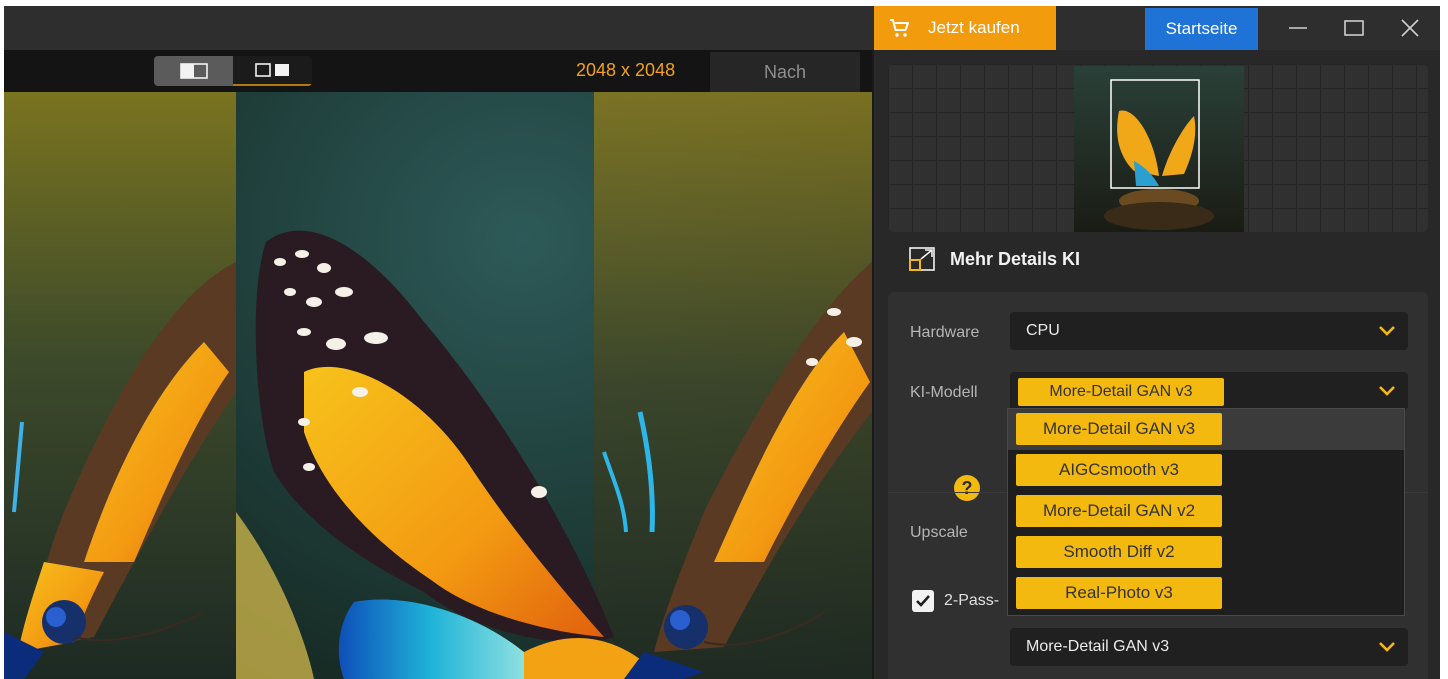  Describe the element at coordinates (1201, 29) in the screenshot. I see `home-button: Startseite` at that location.